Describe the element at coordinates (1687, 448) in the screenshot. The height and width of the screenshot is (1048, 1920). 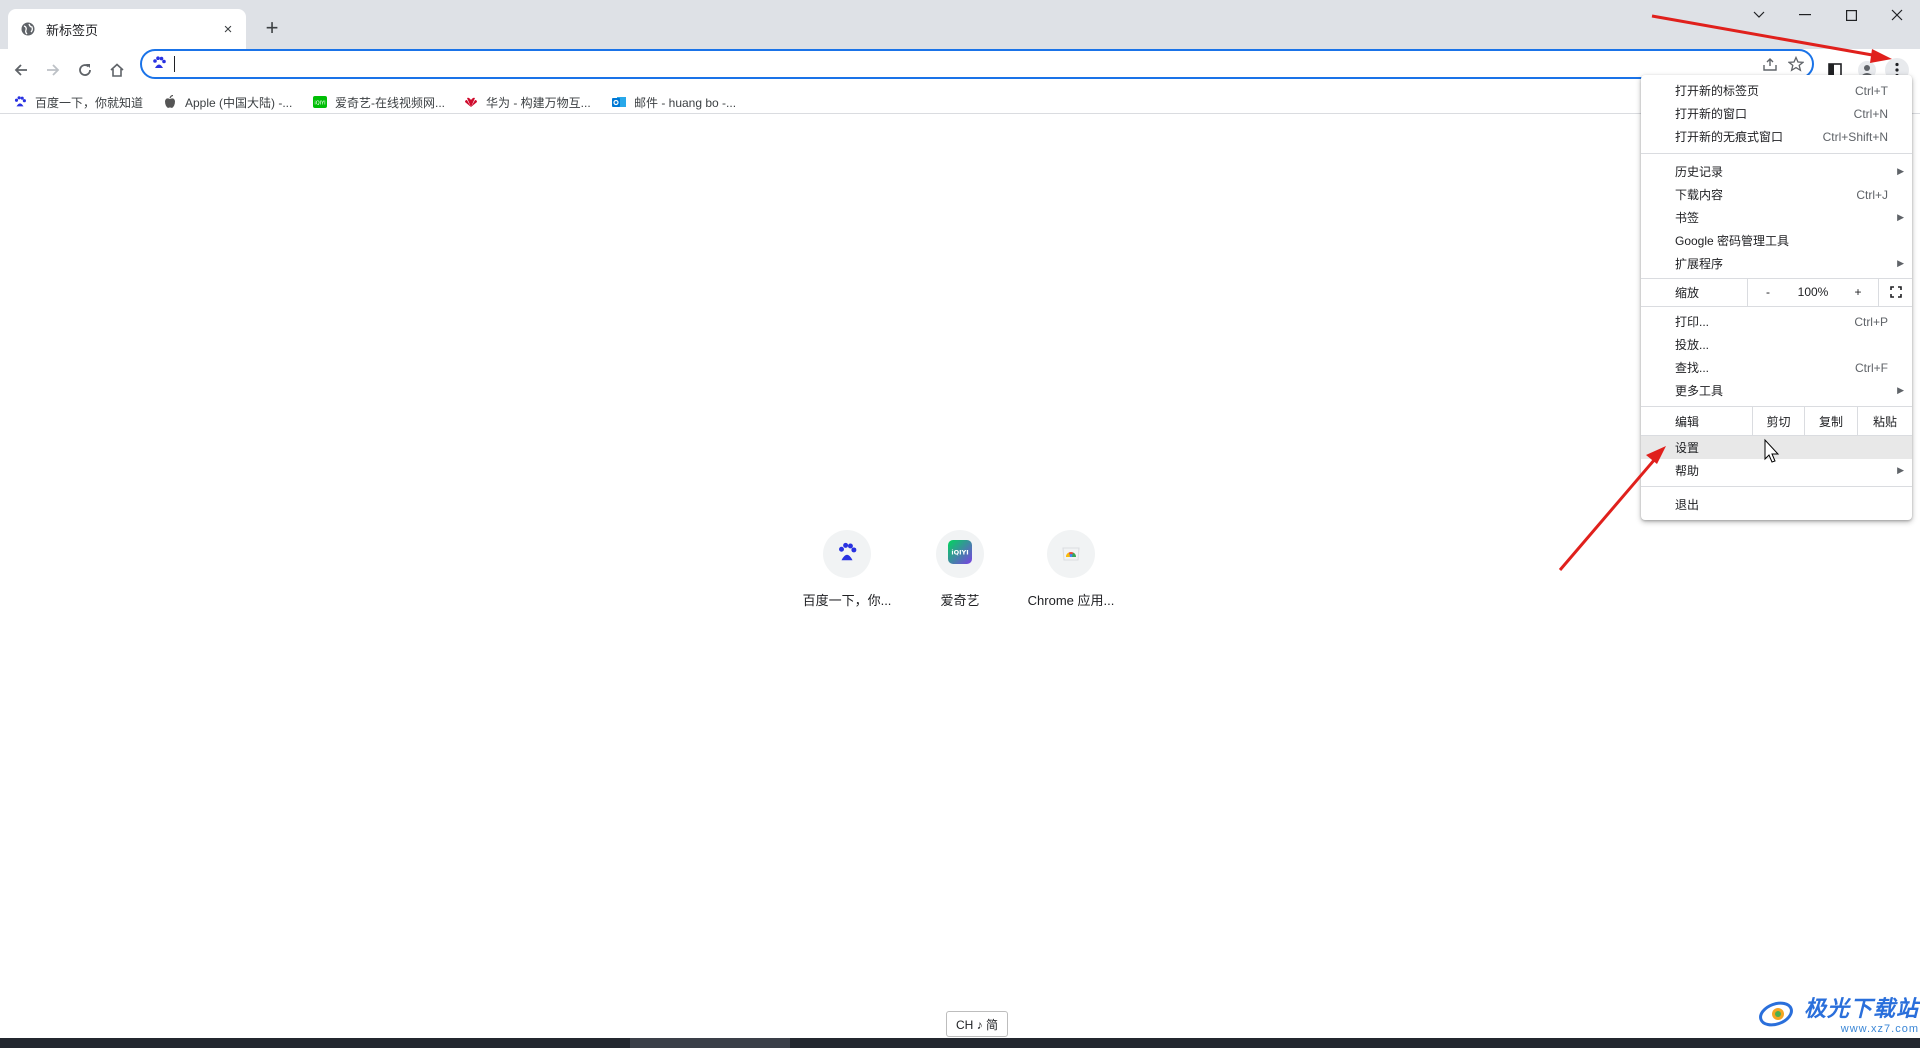
I see `menu-item-label: 设置` at that location.